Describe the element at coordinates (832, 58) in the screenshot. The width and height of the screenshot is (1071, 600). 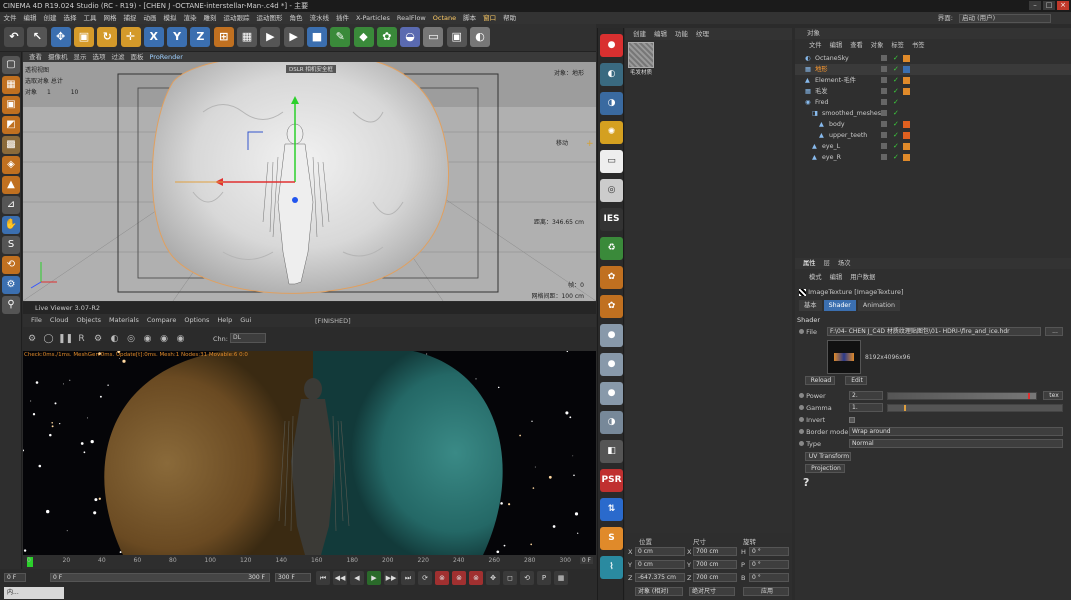
I see `object-name: OctaneSky` at that location.